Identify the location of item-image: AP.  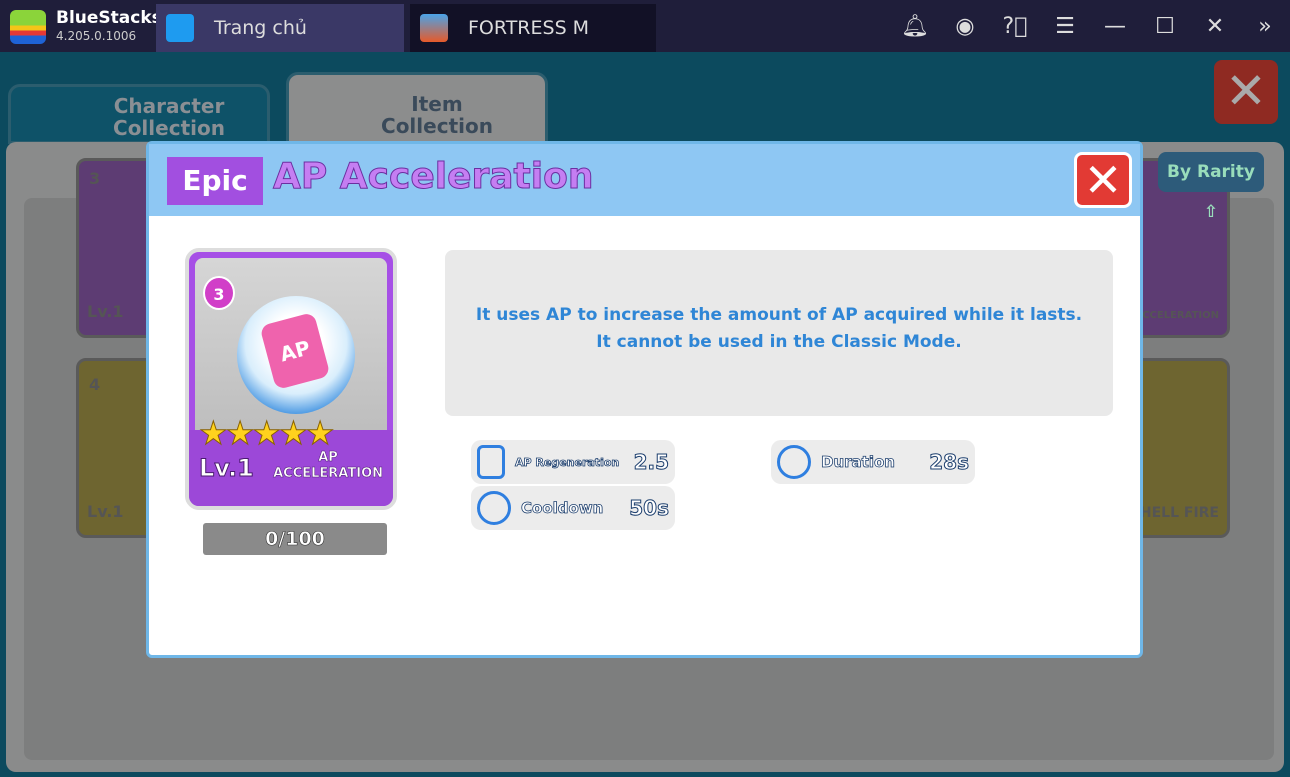
(296, 355).